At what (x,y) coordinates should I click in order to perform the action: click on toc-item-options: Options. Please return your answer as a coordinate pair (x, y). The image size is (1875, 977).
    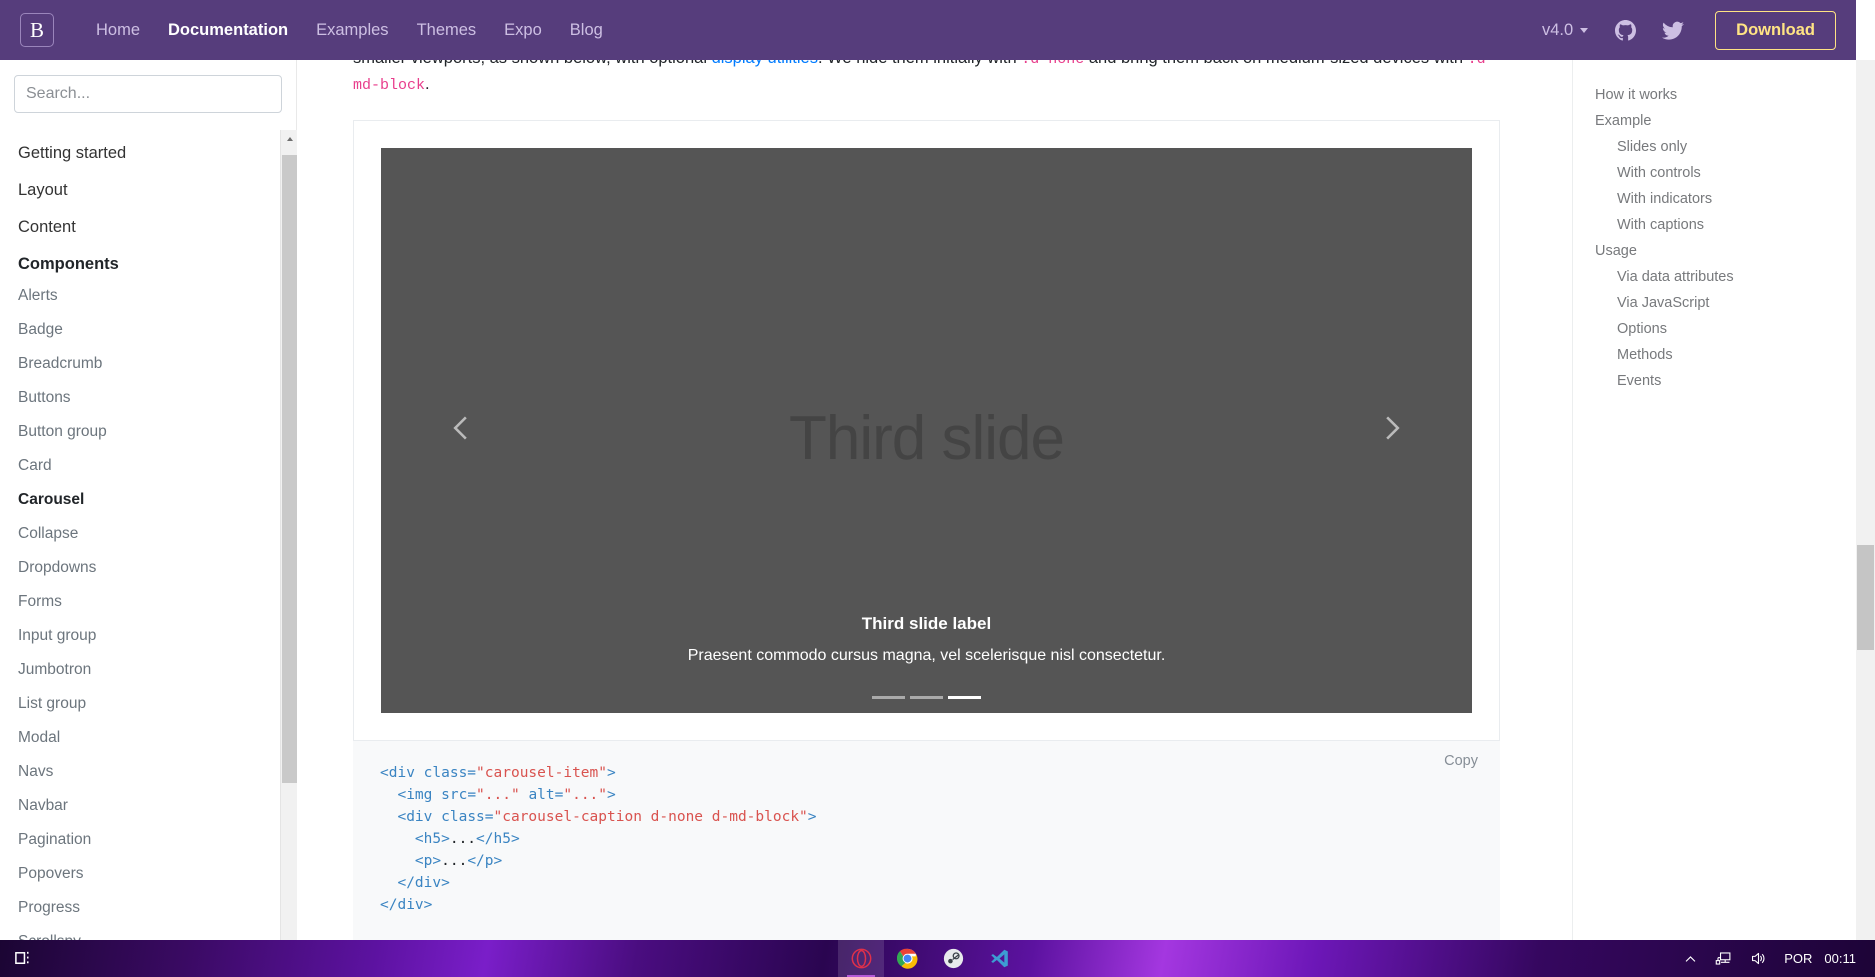
    Looking at the image, I should click on (1705, 329).